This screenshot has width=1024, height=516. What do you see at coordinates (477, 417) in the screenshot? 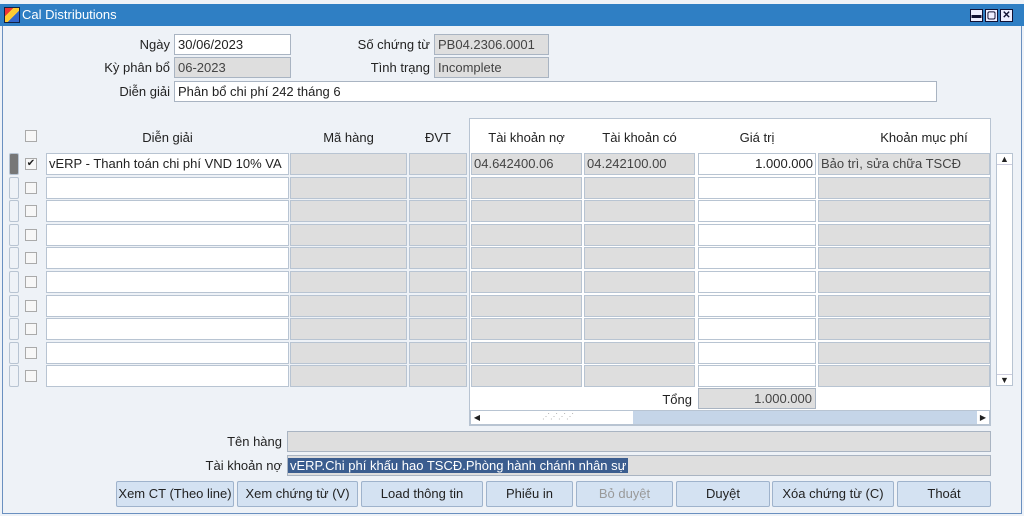
I see `scroll-left-icon: ◀` at bounding box center [477, 417].